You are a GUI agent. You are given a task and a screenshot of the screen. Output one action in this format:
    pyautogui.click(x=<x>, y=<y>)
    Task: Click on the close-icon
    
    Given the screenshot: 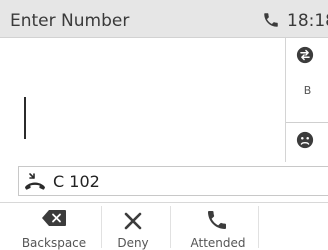 What is the action you would take?
    pyautogui.click(x=133, y=223)
    